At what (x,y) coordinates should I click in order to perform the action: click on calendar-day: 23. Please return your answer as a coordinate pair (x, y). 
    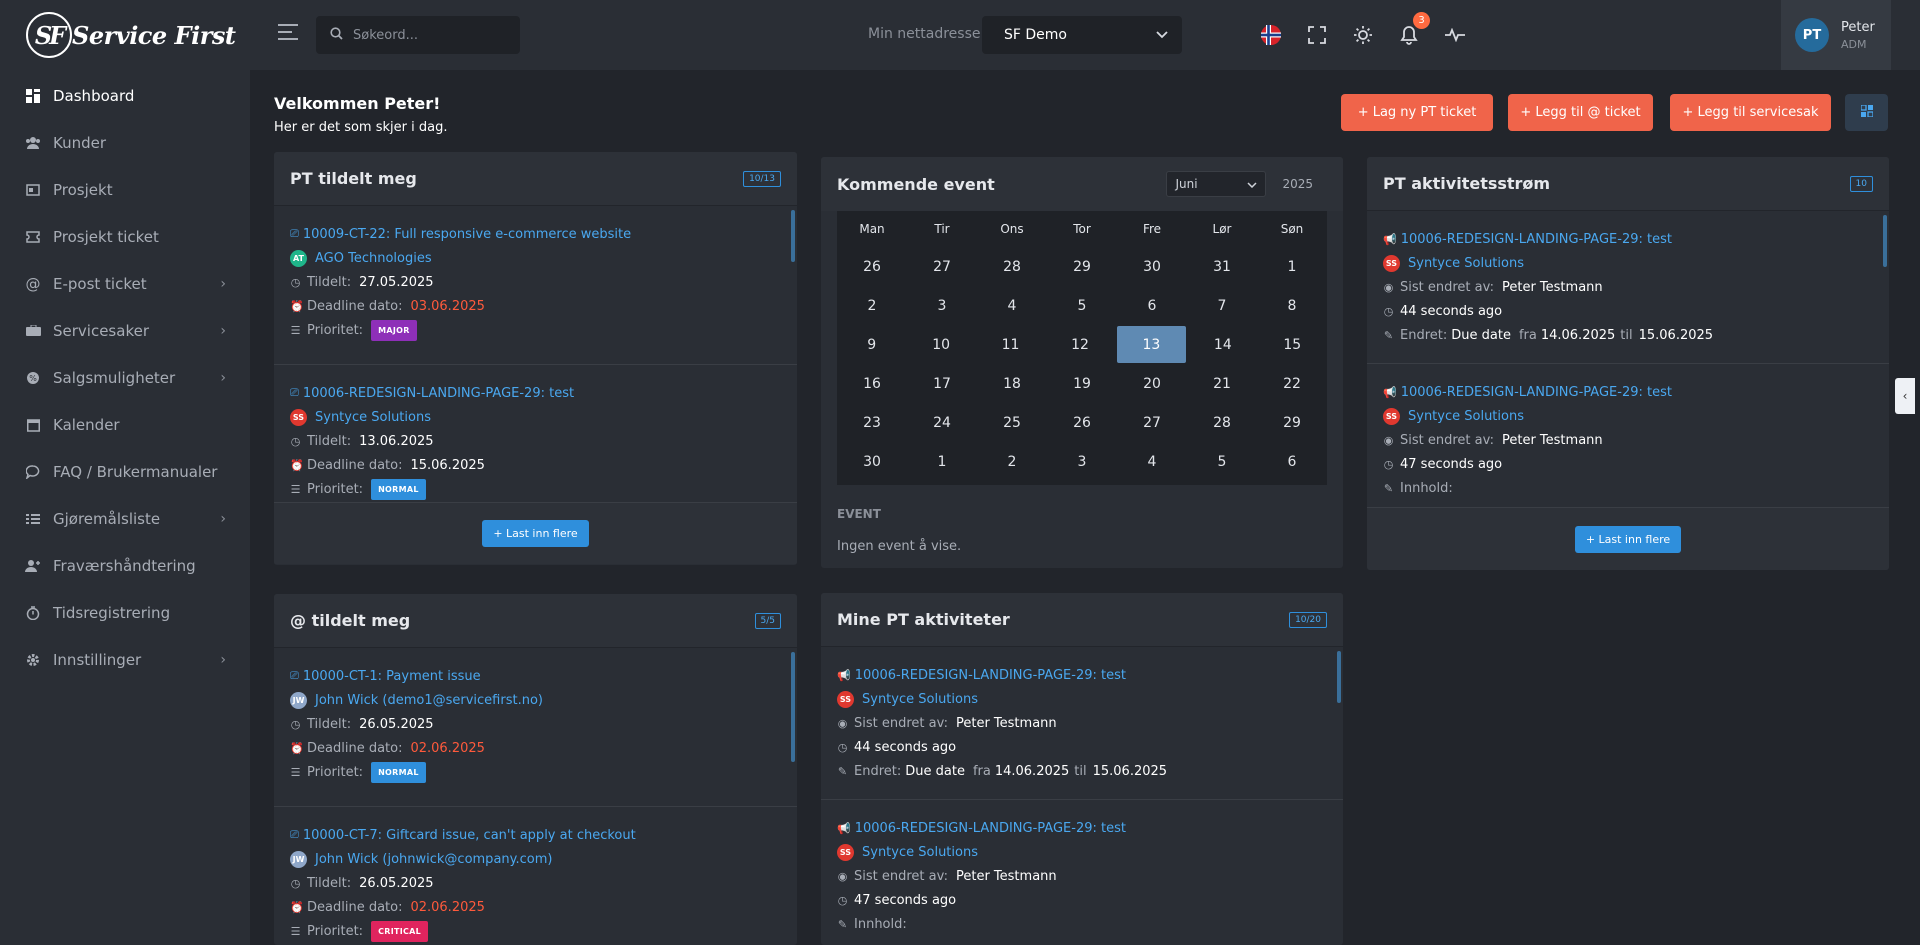
    Looking at the image, I should click on (872, 422).